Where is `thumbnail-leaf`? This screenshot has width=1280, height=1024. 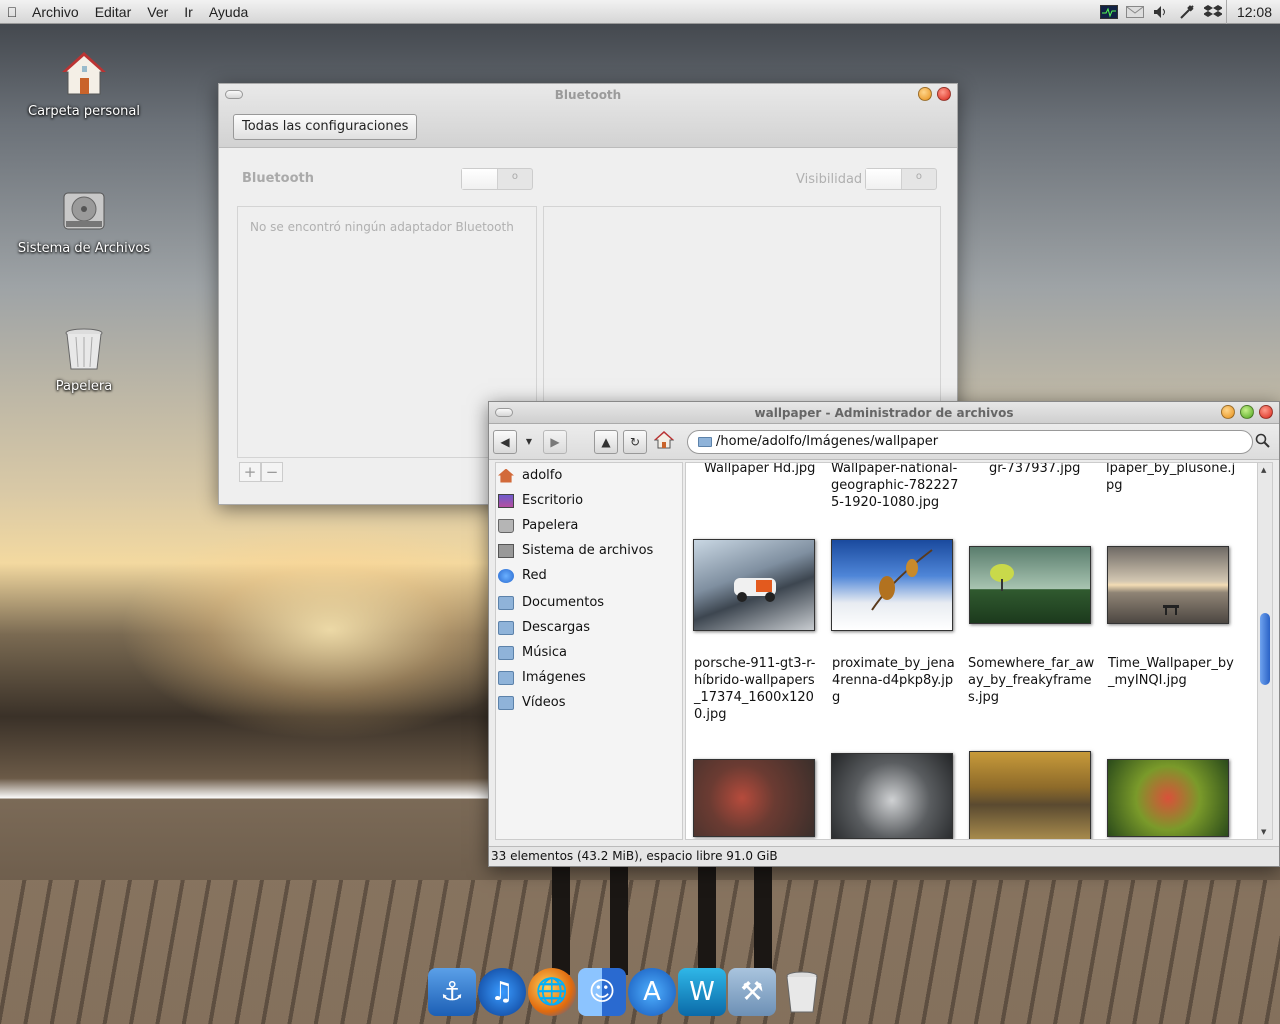 thumbnail-leaf is located at coordinates (754, 798).